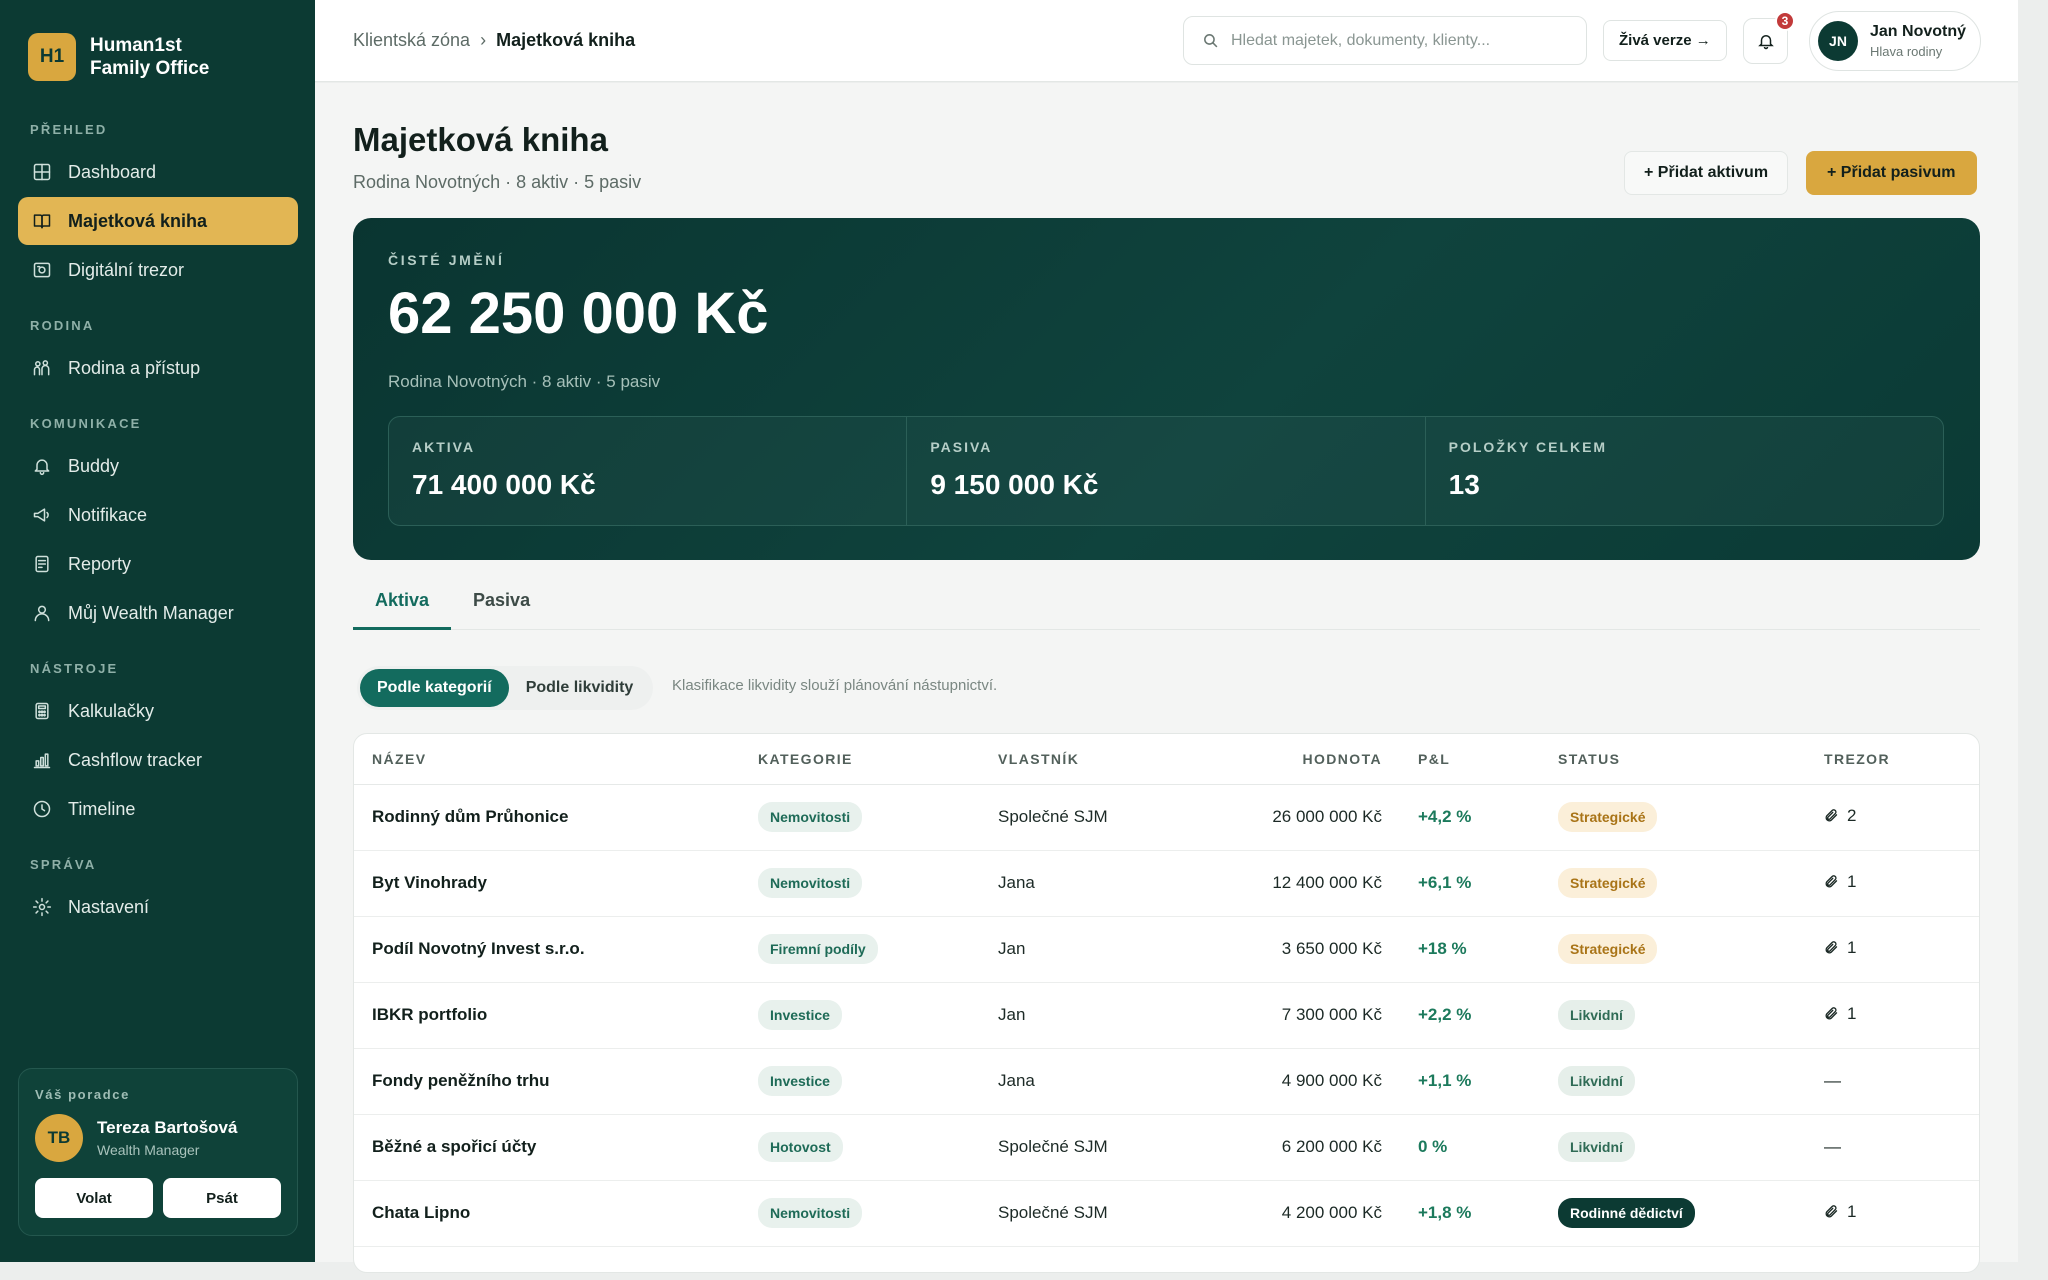 This screenshot has height=1280, width=2048. Describe the element at coordinates (1608, 949) in the screenshot. I see `status-badge: Strategické` at that location.